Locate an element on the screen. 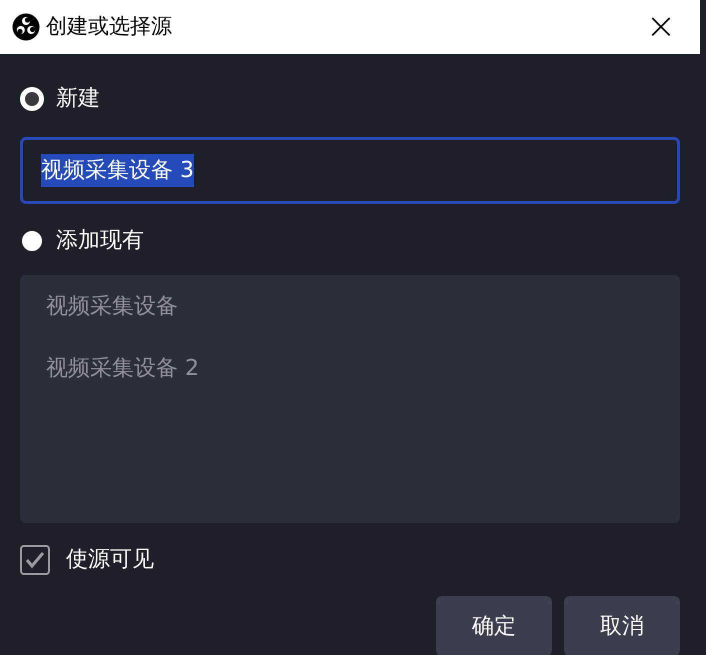  ok-button: 确定 is located at coordinates (494, 625).